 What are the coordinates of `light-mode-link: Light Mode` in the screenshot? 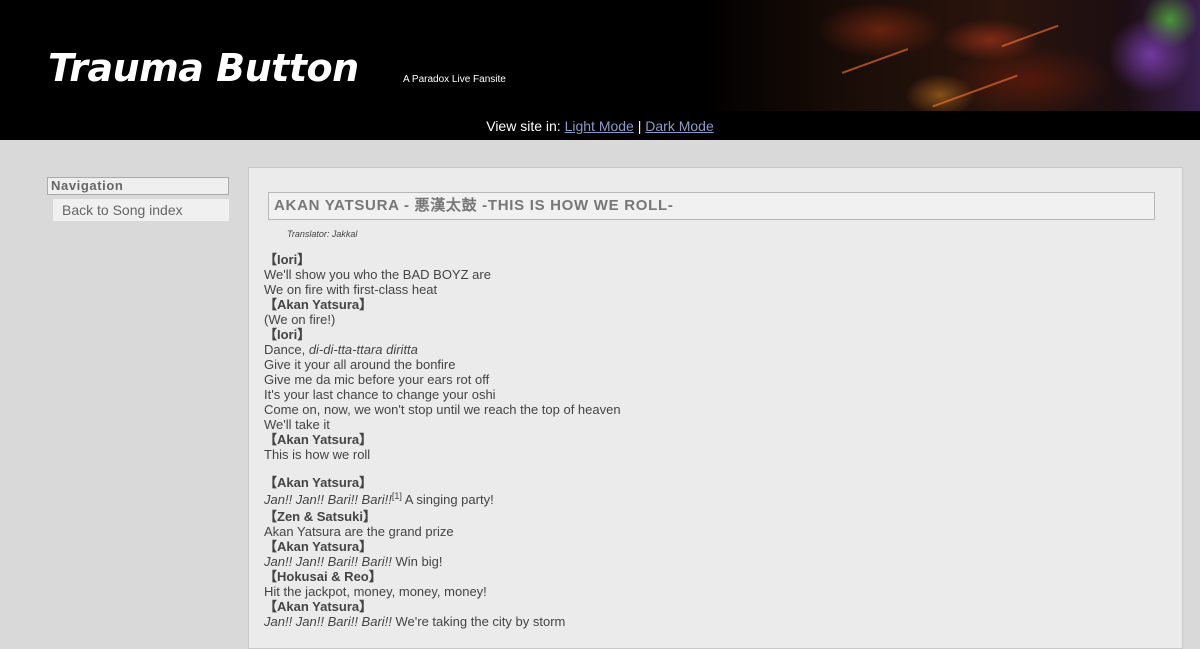 It's located at (599, 126).